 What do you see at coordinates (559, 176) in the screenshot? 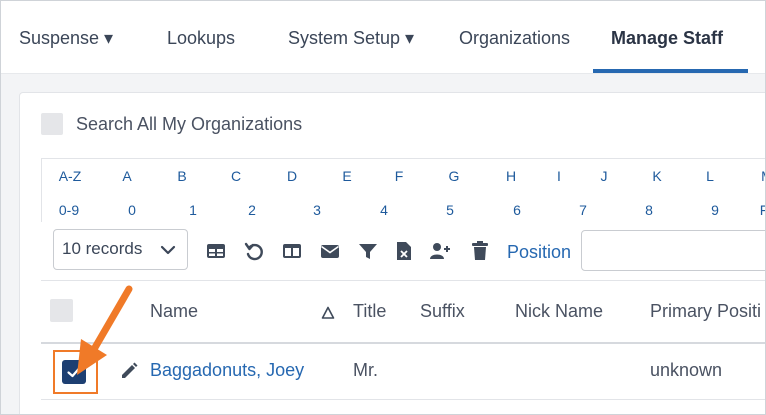
I see `alpha-filter-i: I` at bounding box center [559, 176].